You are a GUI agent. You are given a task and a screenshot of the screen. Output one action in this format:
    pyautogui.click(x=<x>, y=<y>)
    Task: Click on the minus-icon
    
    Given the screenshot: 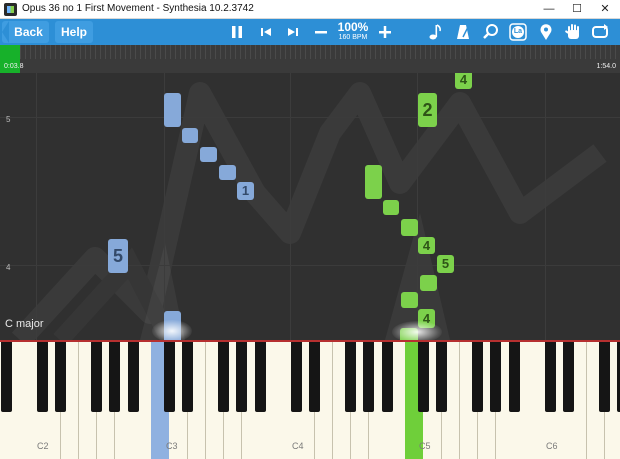 What is the action you would take?
    pyautogui.click(x=321, y=32)
    